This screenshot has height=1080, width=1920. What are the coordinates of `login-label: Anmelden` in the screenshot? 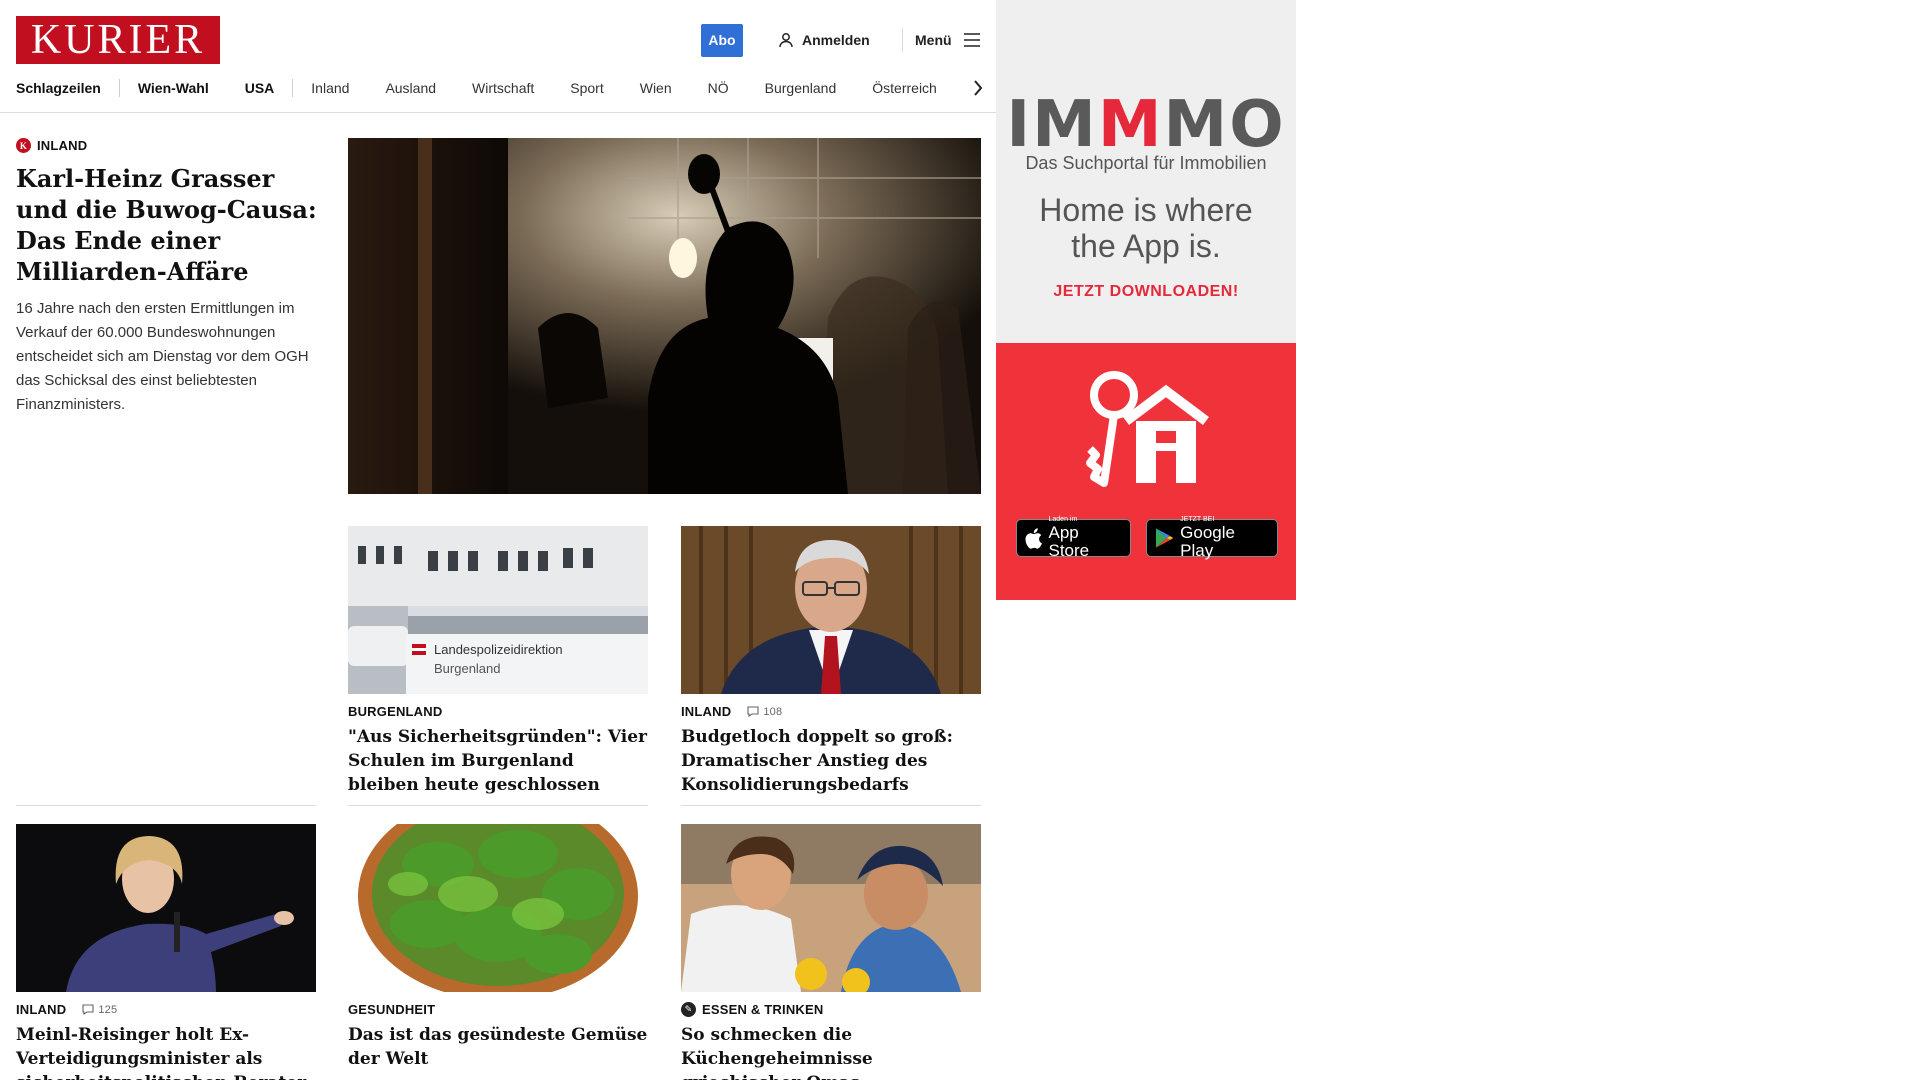 It's located at (836, 40).